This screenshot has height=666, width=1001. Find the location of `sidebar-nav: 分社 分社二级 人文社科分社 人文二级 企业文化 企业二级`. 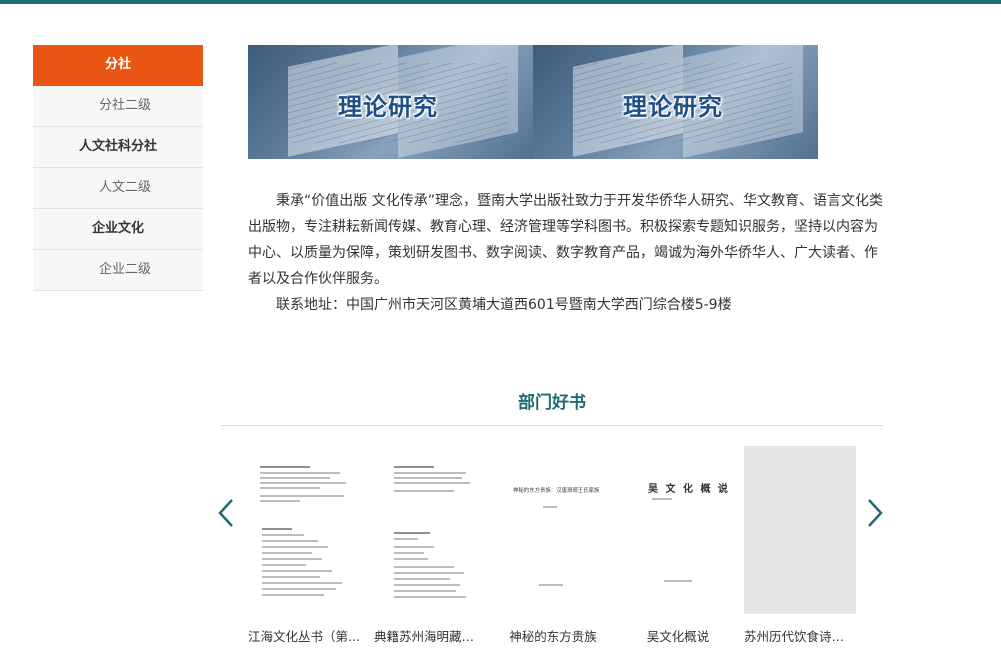

sidebar-nav: 分社 分社二级 人文社科分社 人文二级 企业文化 企业二级 is located at coordinates (118, 168).